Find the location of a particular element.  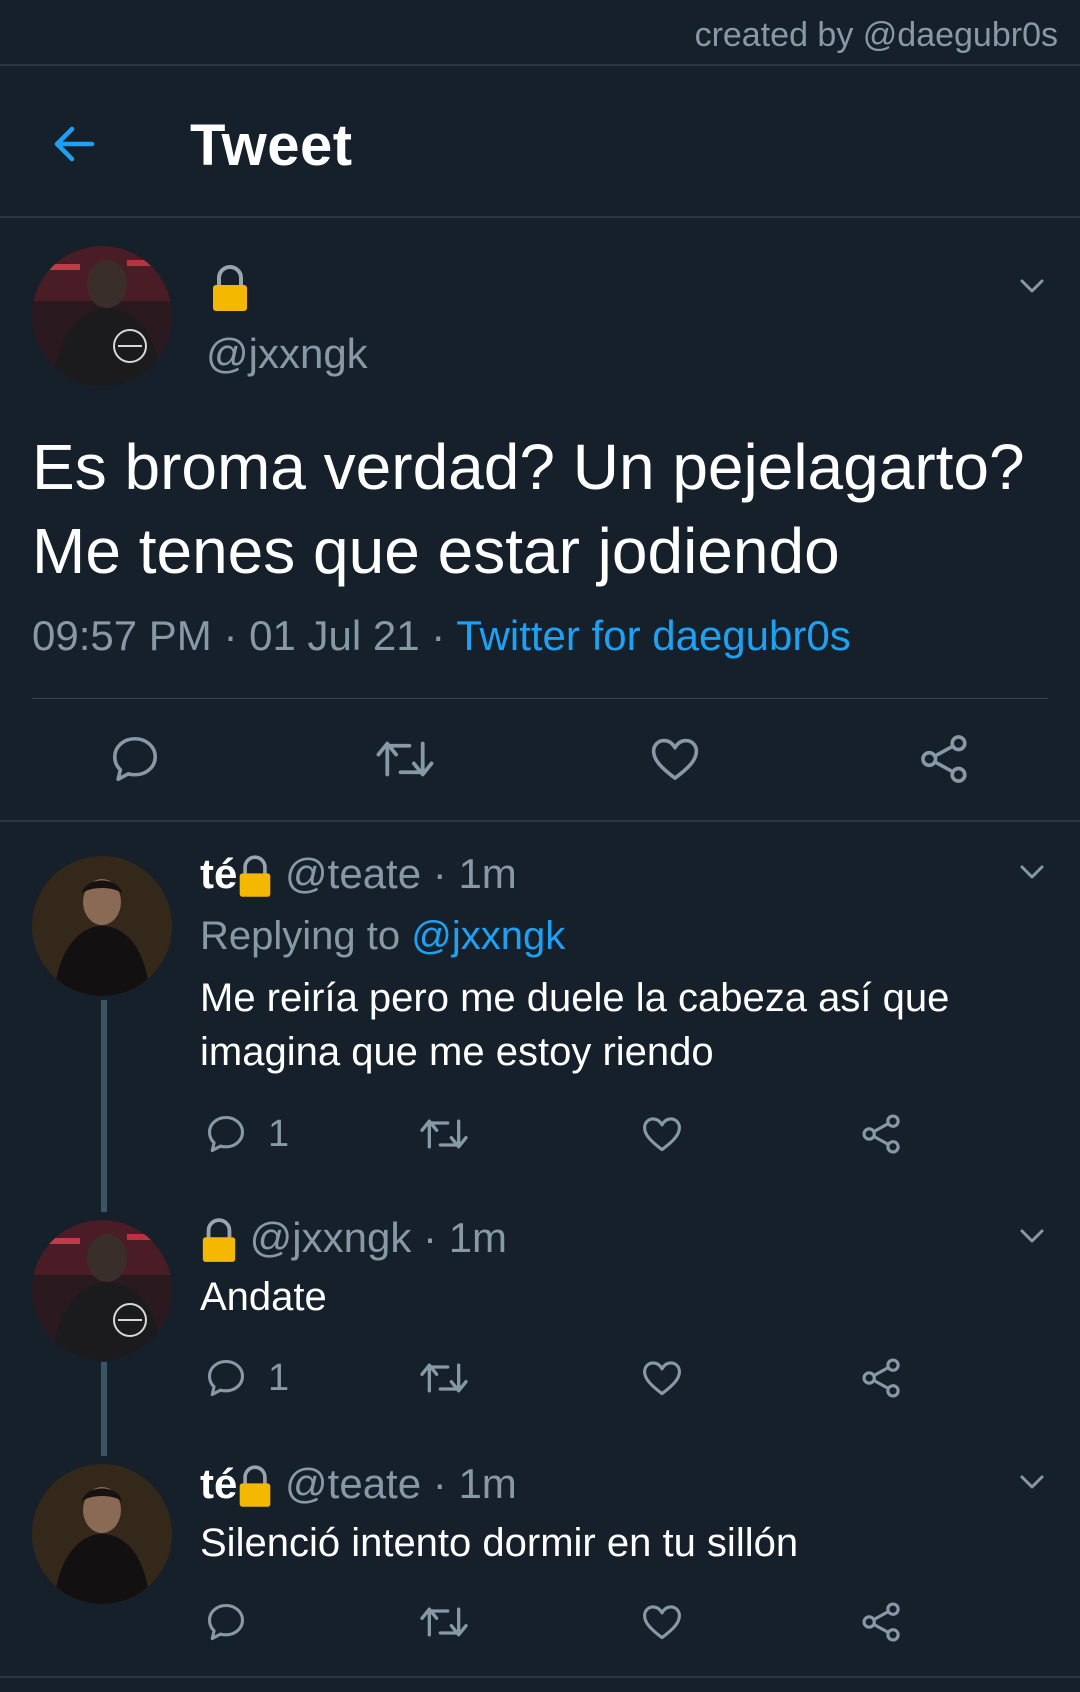

replying-prefix: Replying to is located at coordinates (300, 936).